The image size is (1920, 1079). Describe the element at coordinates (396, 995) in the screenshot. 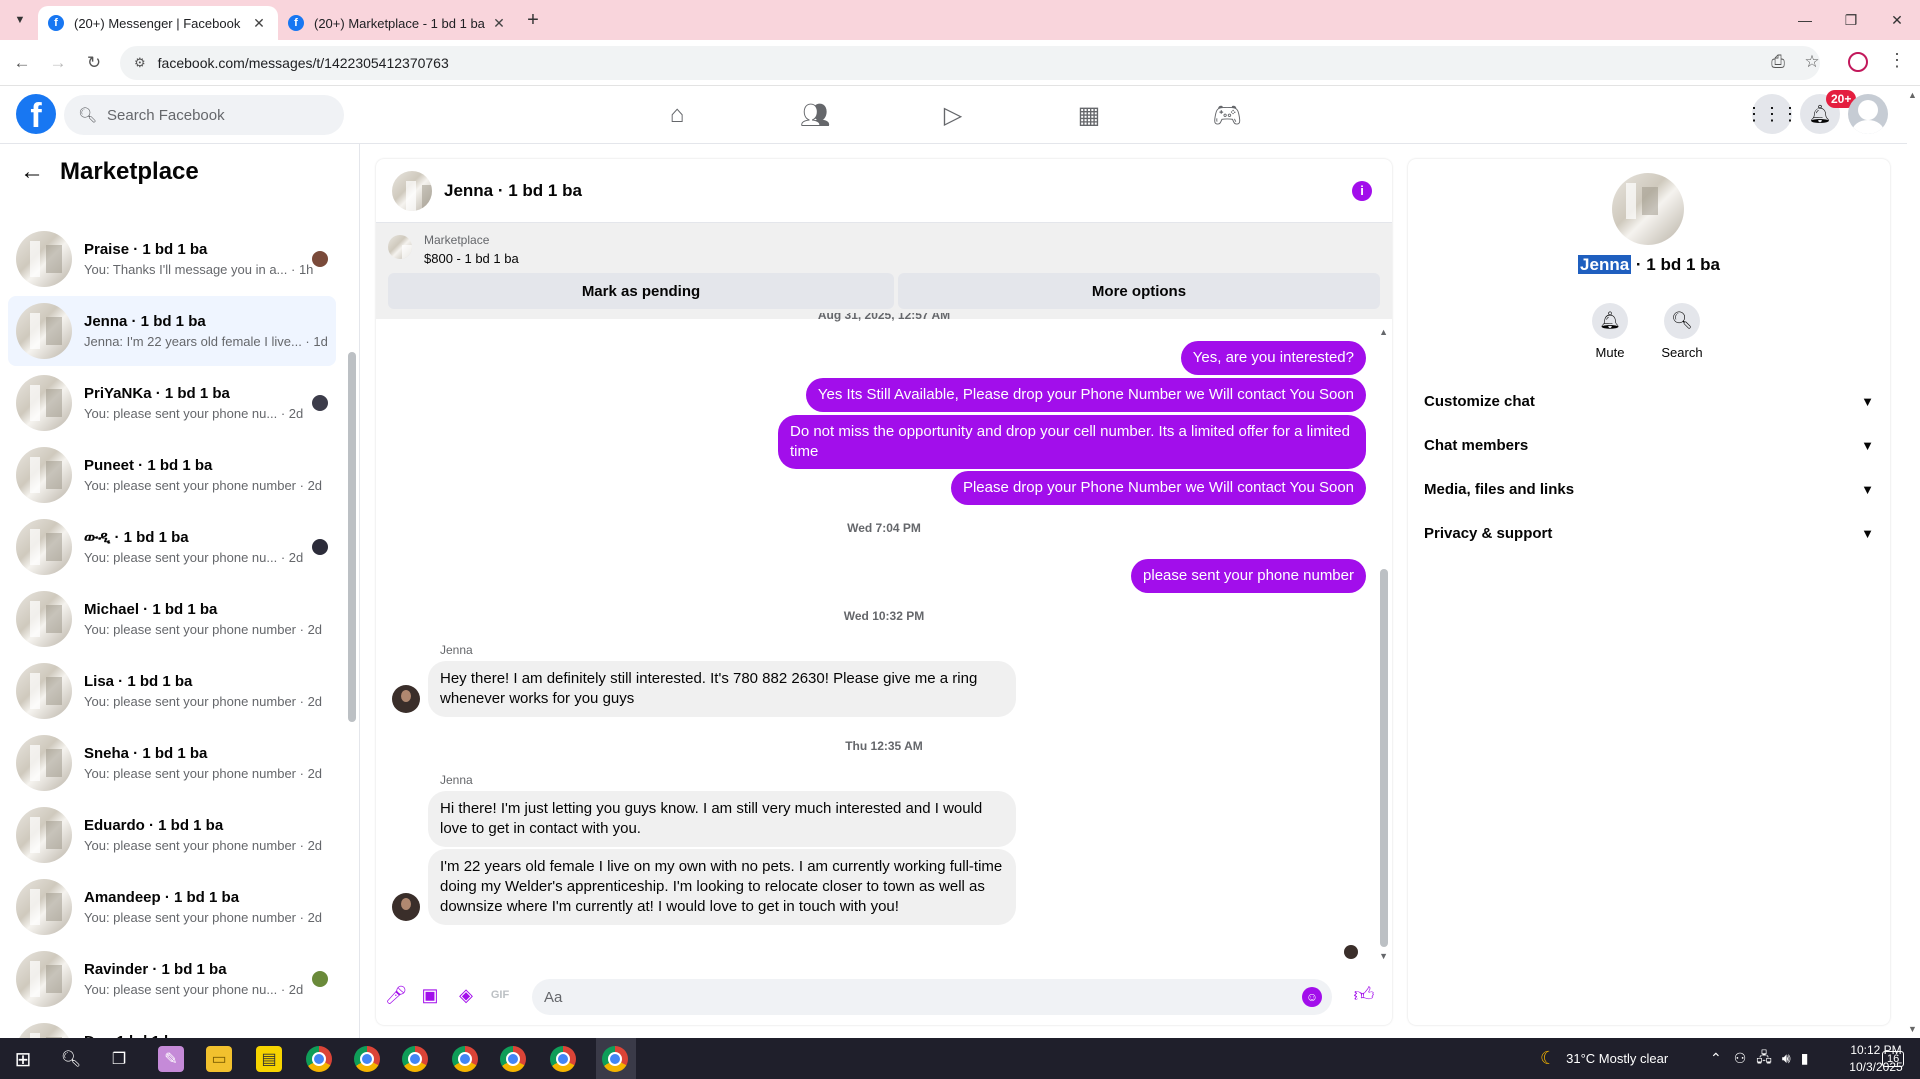

I see `microphone-icon: 🎤︎` at that location.